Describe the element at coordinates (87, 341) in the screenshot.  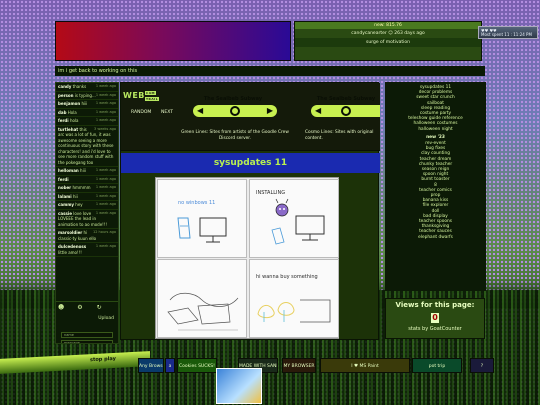
I see `chat-message-field: message` at that location.